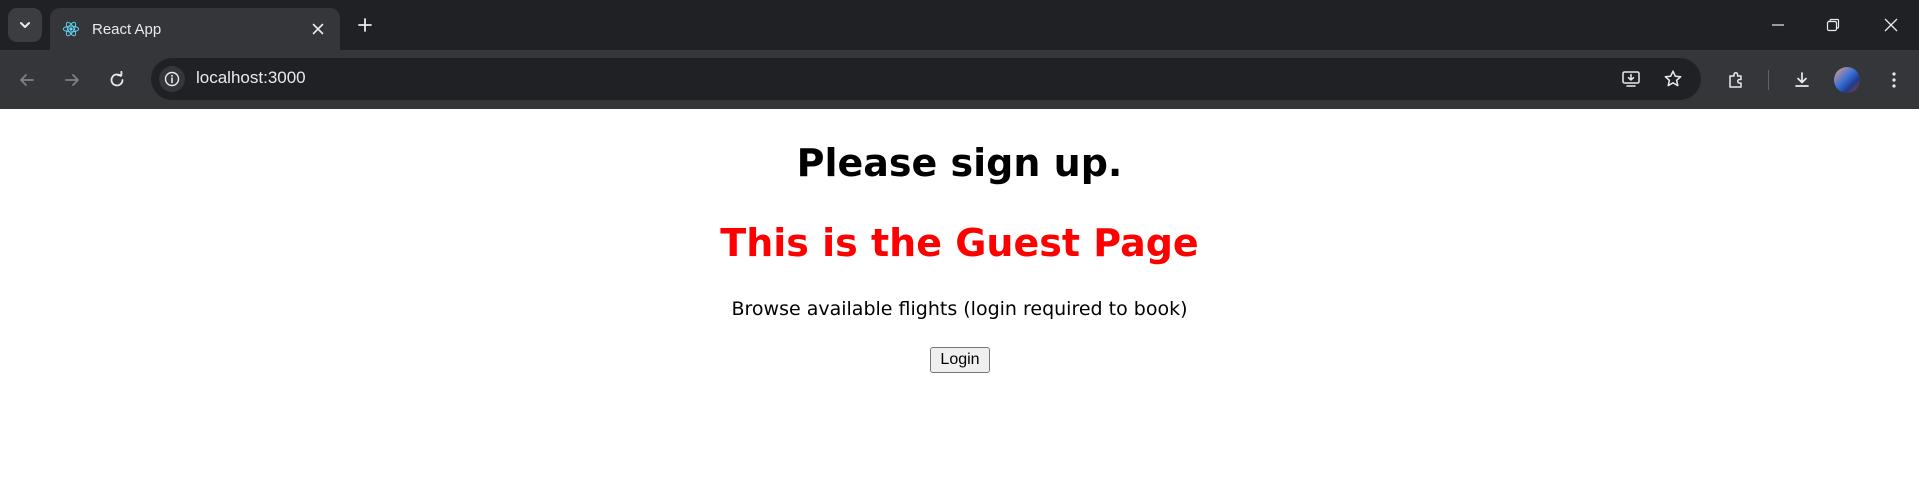  What do you see at coordinates (195, 29) in the screenshot?
I see `browser-tab: React App` at bounding box center [195, 29].